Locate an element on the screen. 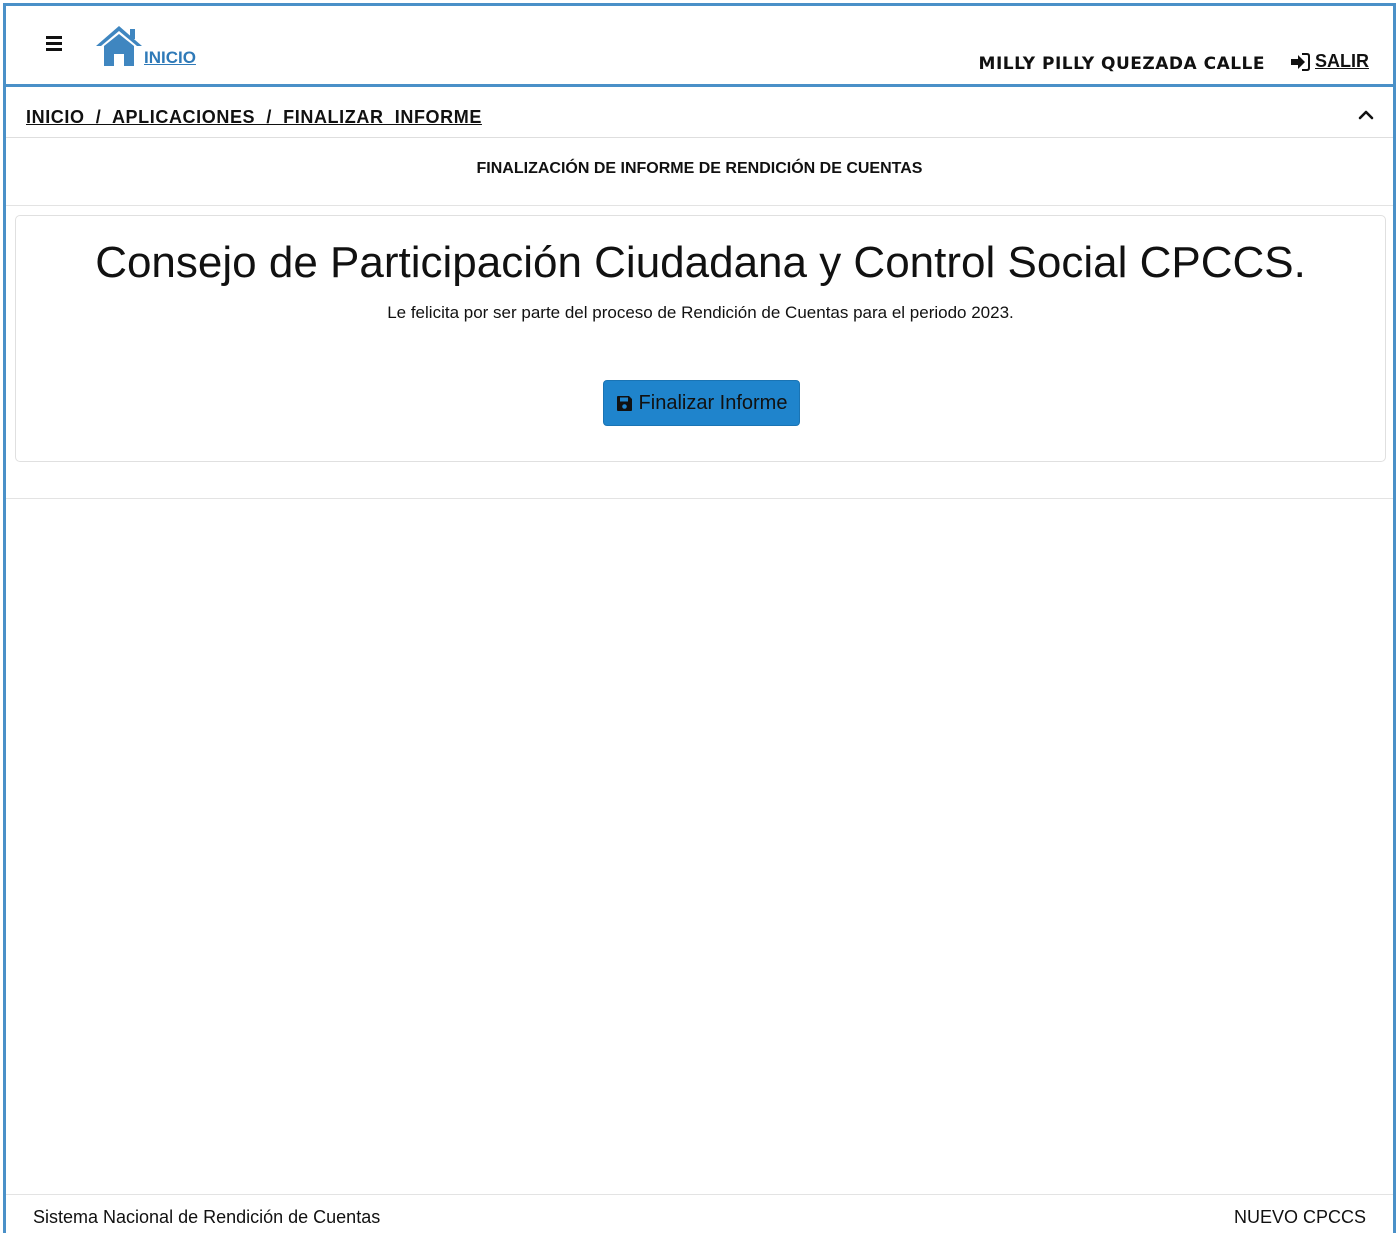 Image resolution: width=1398 pixels, height=1233 pixels. user-name: MILLY PILLY QUEZADA CALLE is located at coordinates (1121, 64).